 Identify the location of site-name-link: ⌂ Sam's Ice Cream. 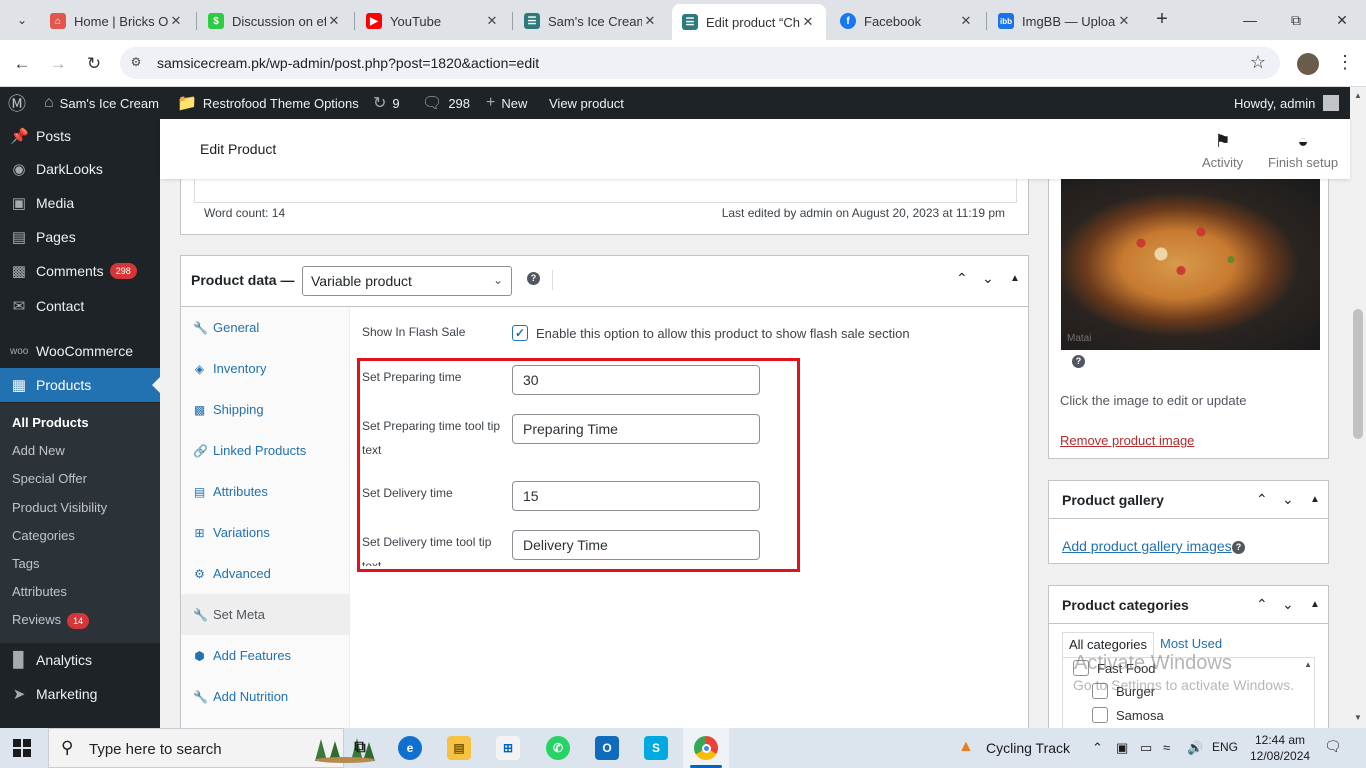
(101, 103).